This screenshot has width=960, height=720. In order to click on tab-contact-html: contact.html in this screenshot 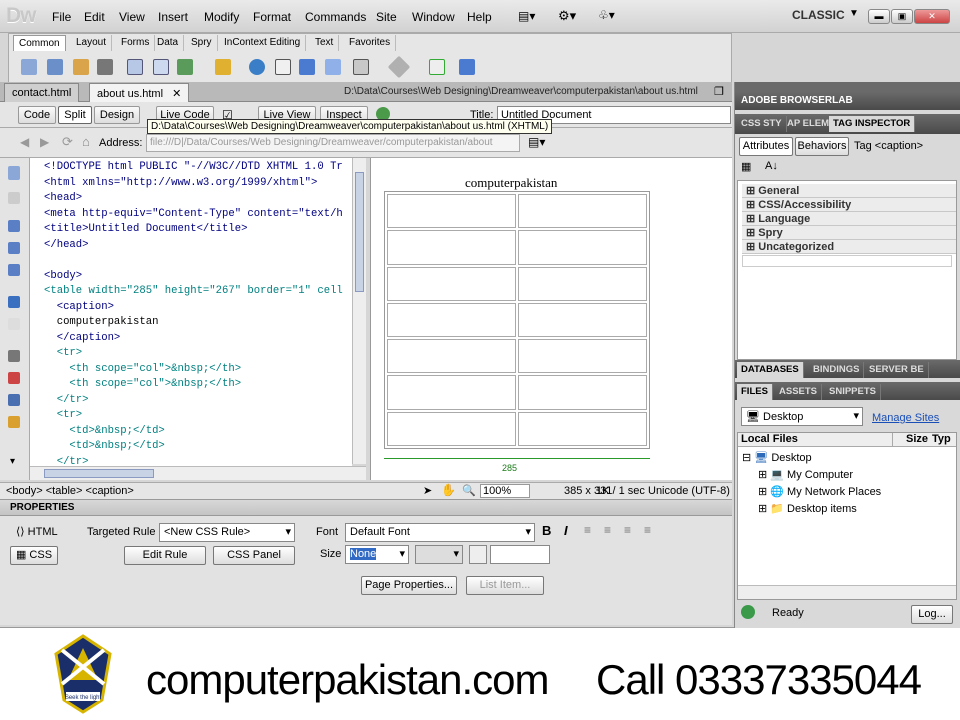, I will do `click(42, 92)`.